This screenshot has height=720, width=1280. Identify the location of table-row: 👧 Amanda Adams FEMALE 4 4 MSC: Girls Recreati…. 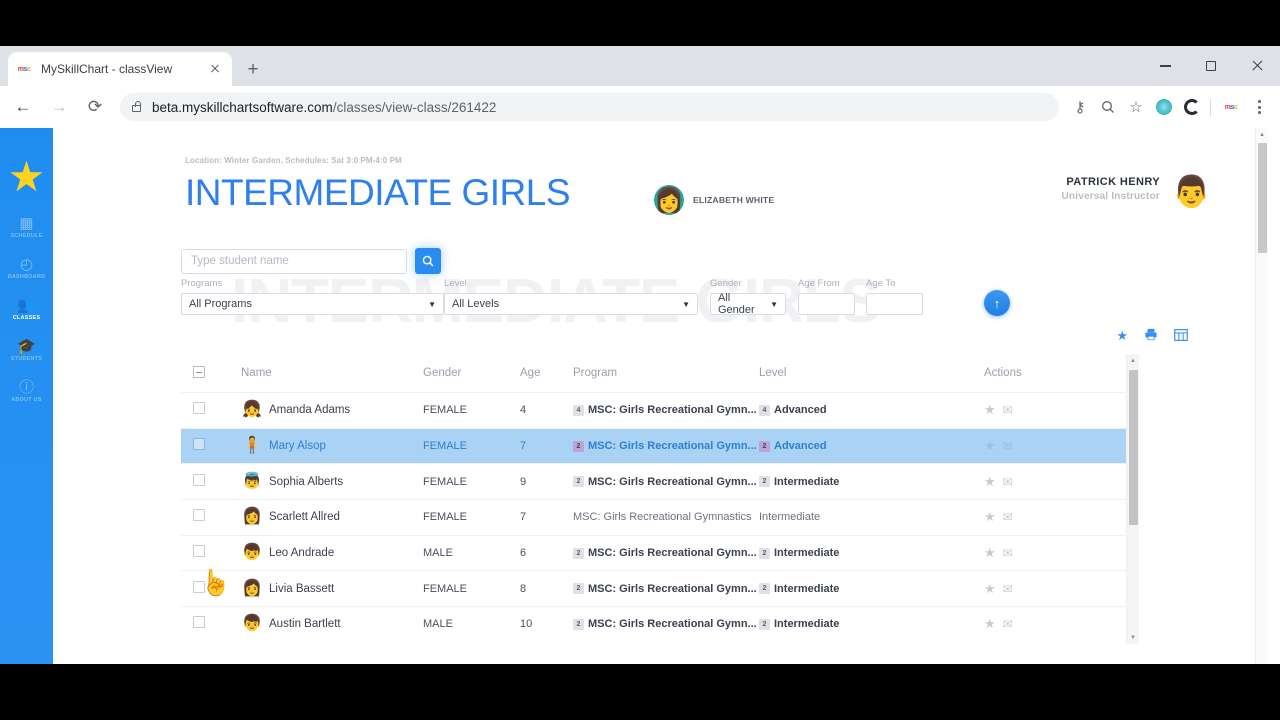
(654, 410).